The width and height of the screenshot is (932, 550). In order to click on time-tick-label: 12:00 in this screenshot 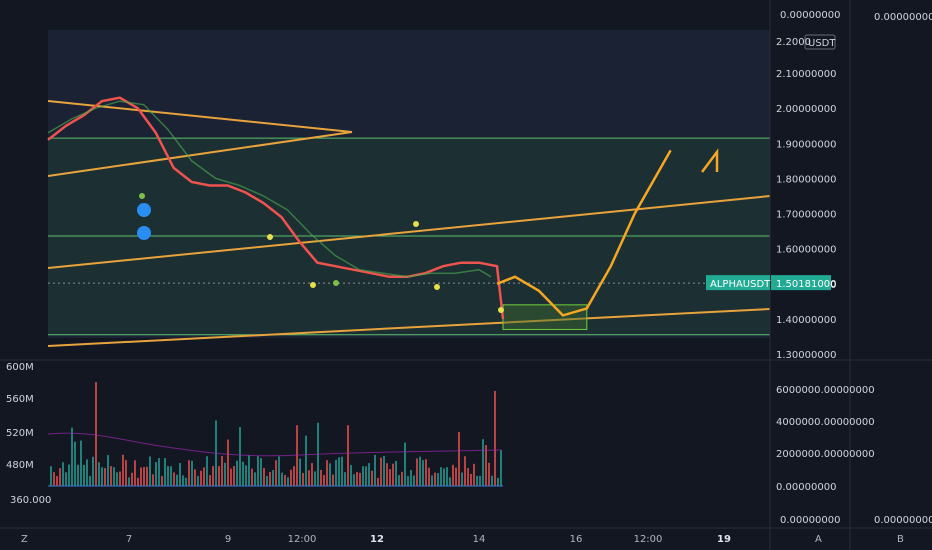, I will do `click(302, 539)`.